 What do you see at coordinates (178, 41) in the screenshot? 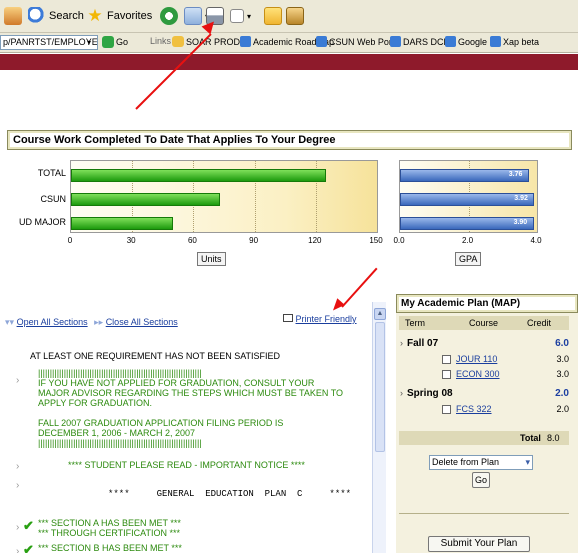
I see `folder-icon` at bounding box center [178, 41].